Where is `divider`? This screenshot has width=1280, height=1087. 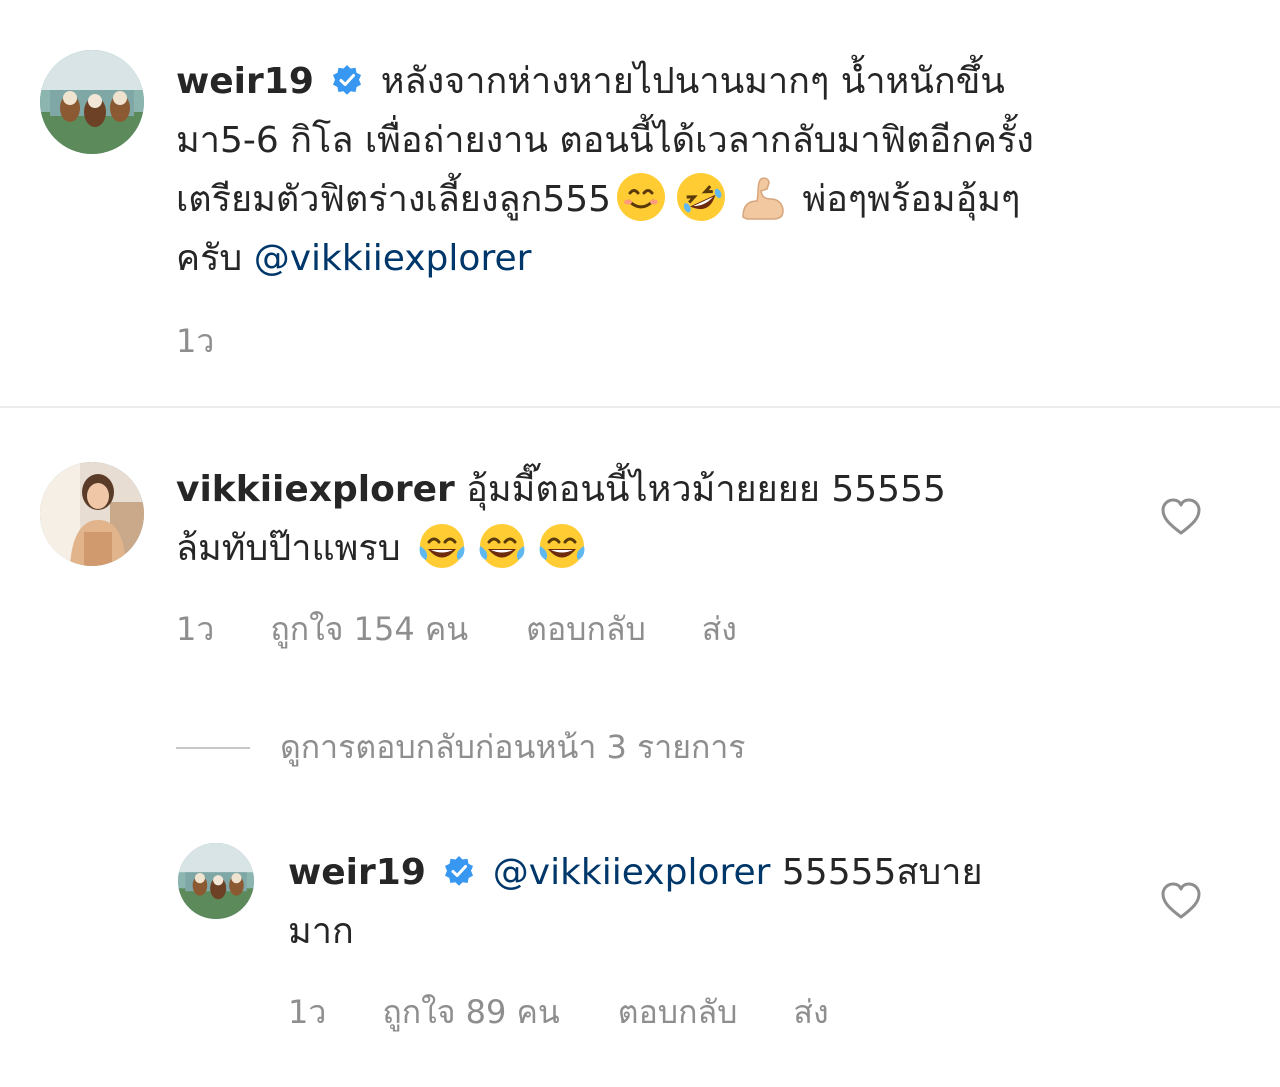
divider is located at coordinates (640, 407).